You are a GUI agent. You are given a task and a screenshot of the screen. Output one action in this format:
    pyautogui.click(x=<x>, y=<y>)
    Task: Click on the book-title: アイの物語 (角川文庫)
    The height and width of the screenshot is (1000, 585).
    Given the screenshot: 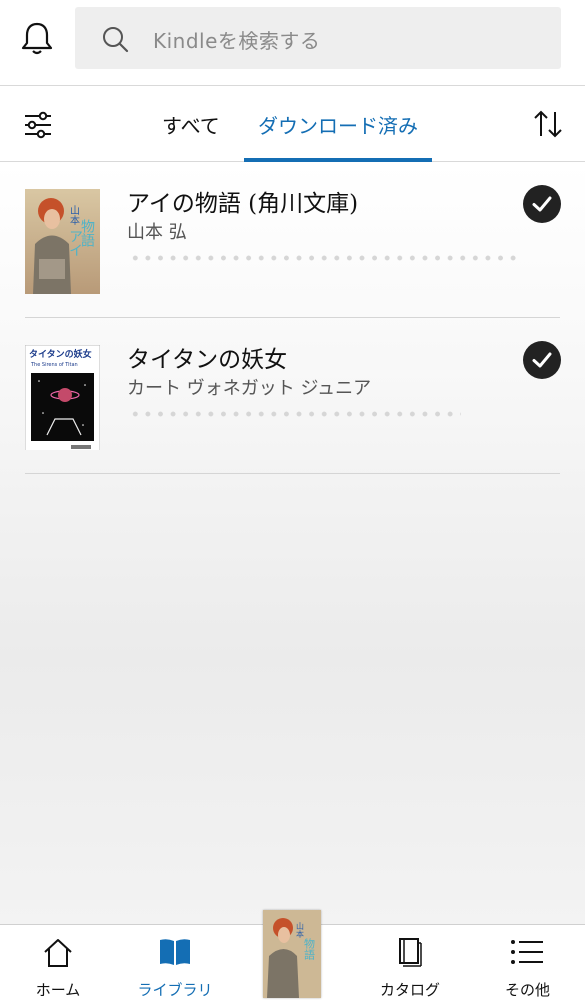 What is the action you would take?
    pyautogui.click(x=243, y=204)
    